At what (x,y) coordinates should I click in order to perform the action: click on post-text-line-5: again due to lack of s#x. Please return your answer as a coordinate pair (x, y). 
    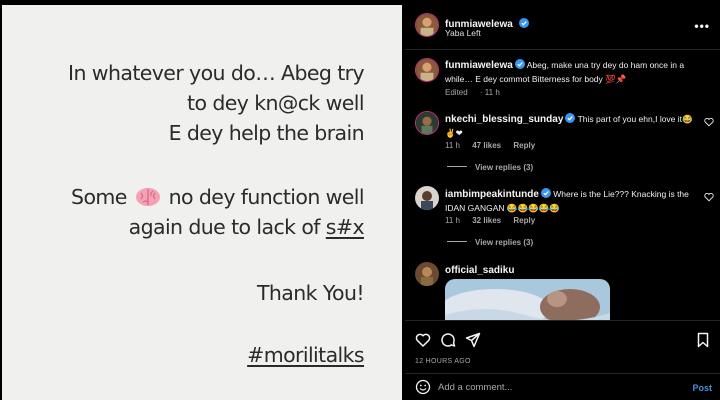
    Looking at the image, I should click on (246, 227).